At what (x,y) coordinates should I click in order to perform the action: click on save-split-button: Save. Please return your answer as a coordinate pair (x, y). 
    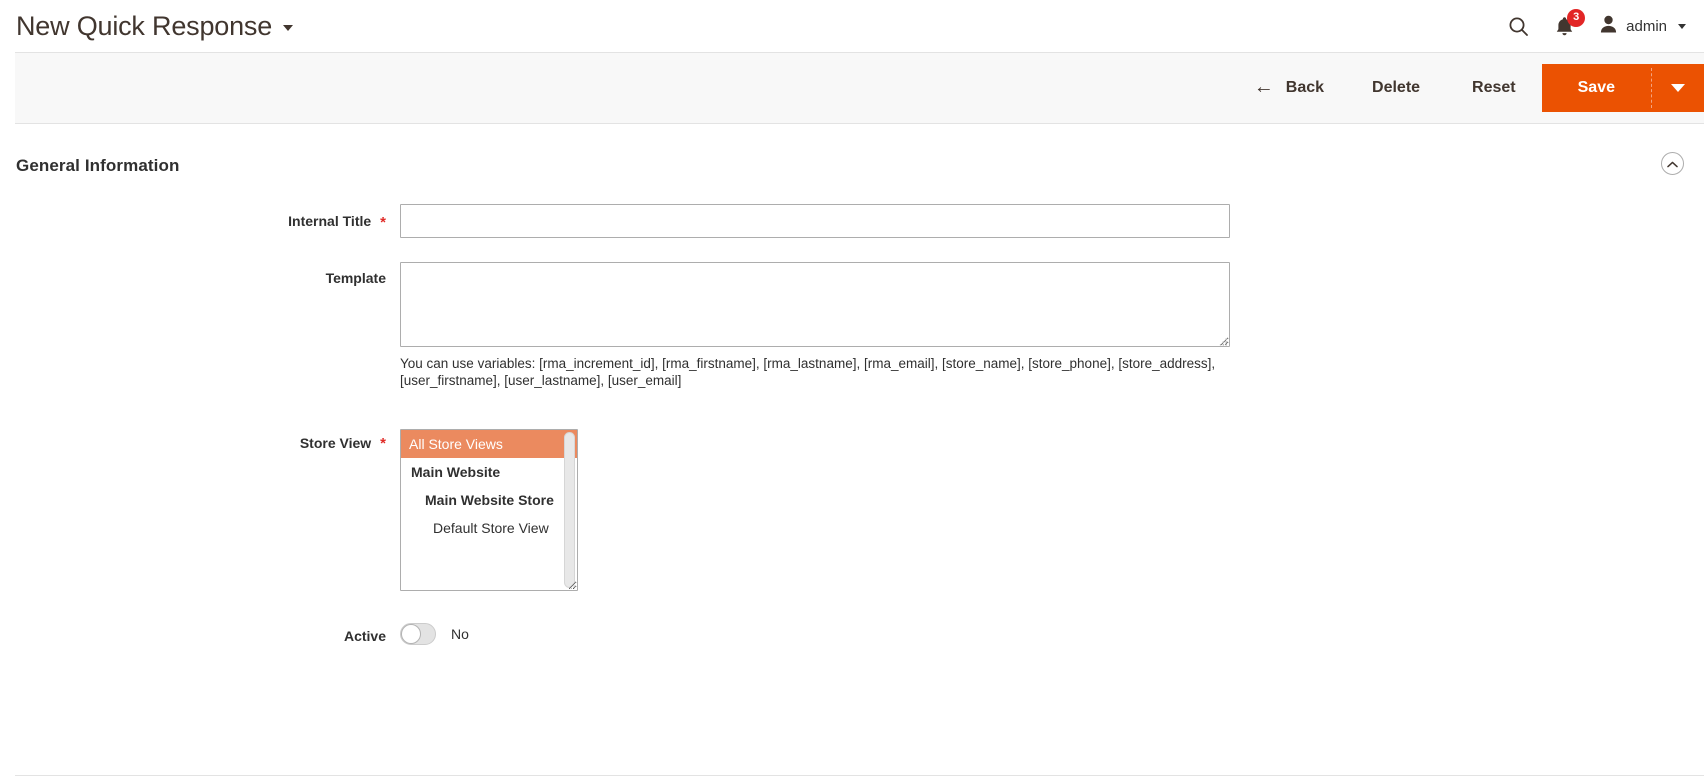
    Looking at the image, I should click on (1622, 88).